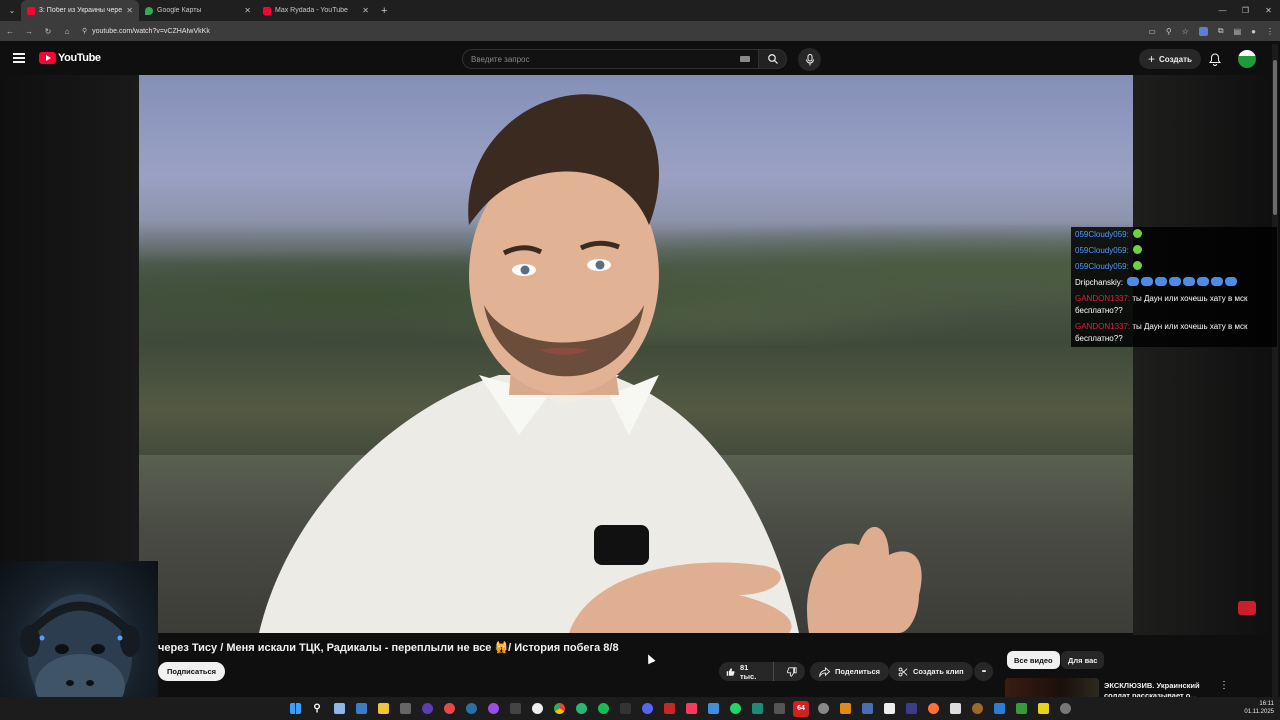 Image resolution: width=1280 pixels, height=720 pixels. Describe the element at coordinates (1238, 31) in the screenshot. I see `cast-icon: ▤` at that location.